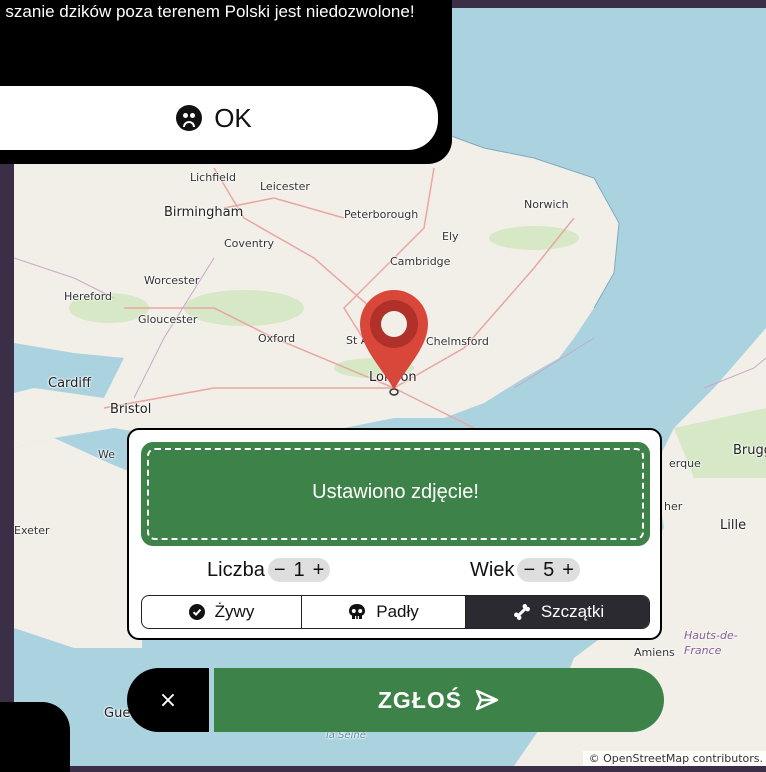 This screenshot has width=766, height=772. What do you see at coordinates (521, 612) in the screenshot?
I see `bone-icon` at bounding box center [521, 612].